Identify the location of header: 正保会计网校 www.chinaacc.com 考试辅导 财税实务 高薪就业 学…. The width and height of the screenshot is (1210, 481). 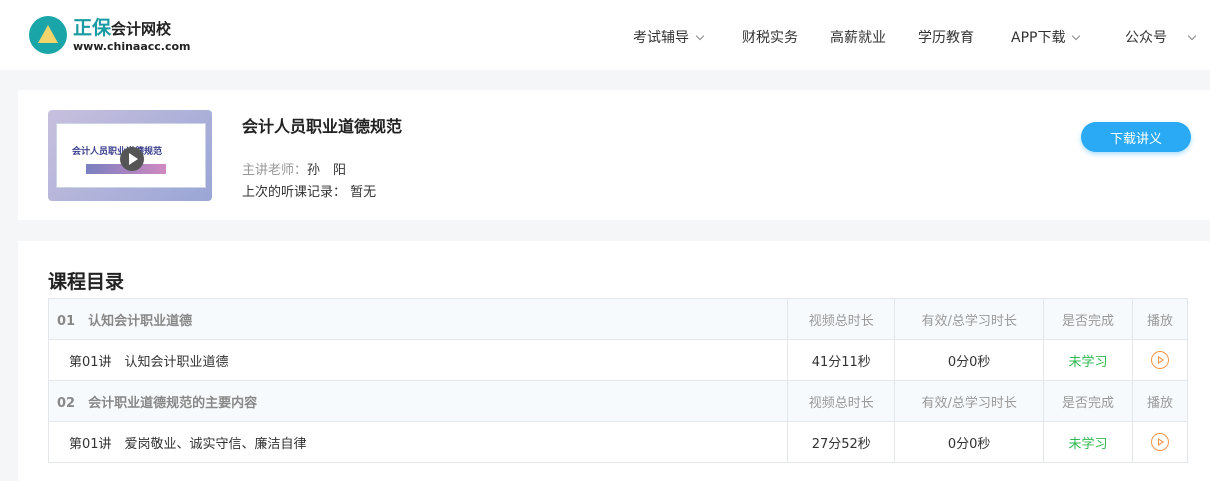
(605, 35).